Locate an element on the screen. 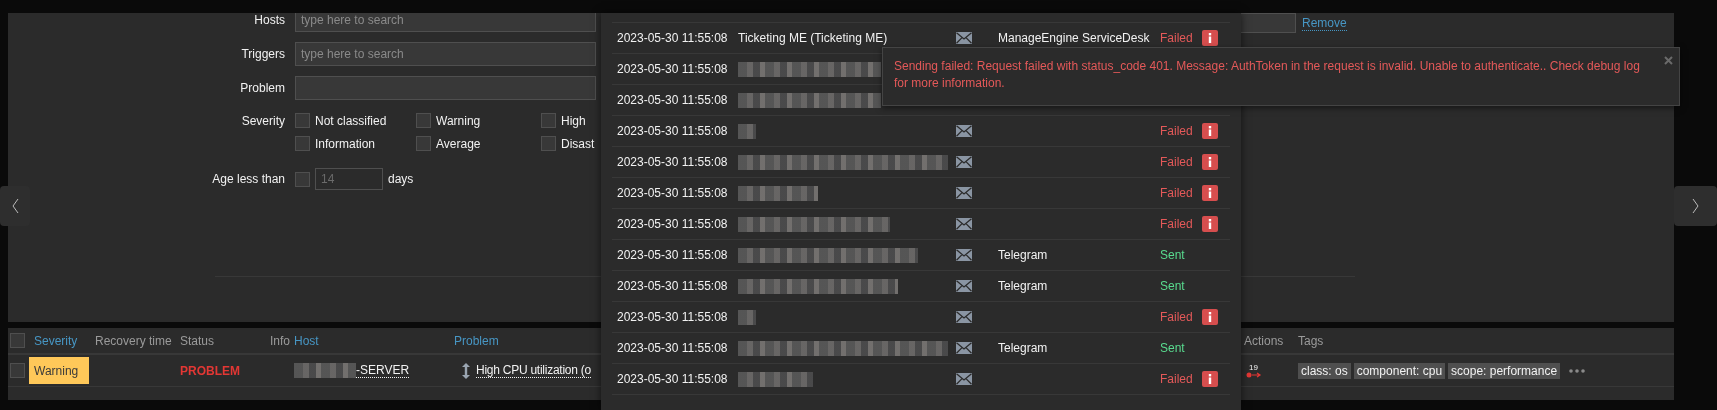  problem-link: High CPU utilization (o is located at coordinates (533, 370).